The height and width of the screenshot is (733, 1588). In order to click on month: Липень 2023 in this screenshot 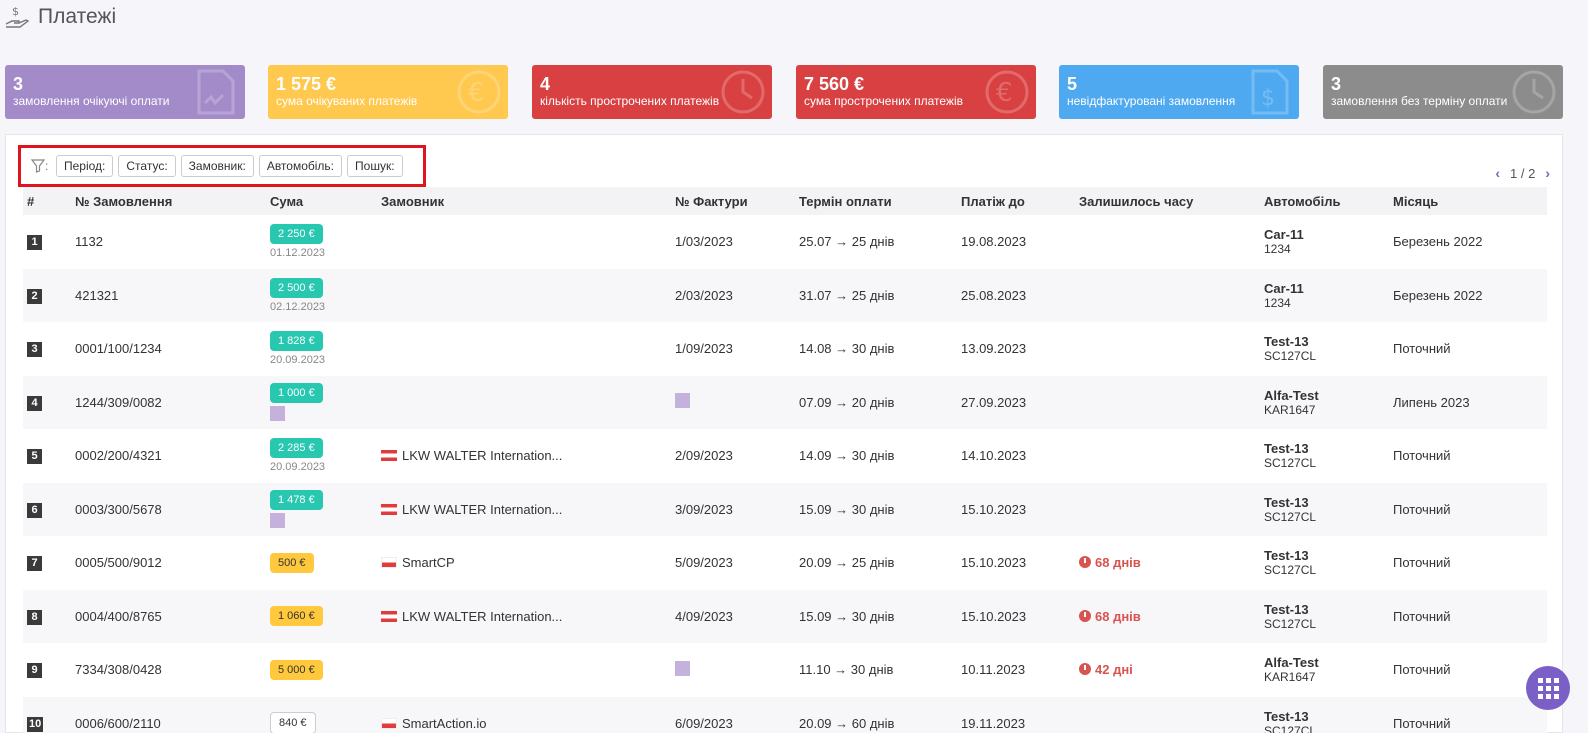, I will do `click(1468, 402)`.